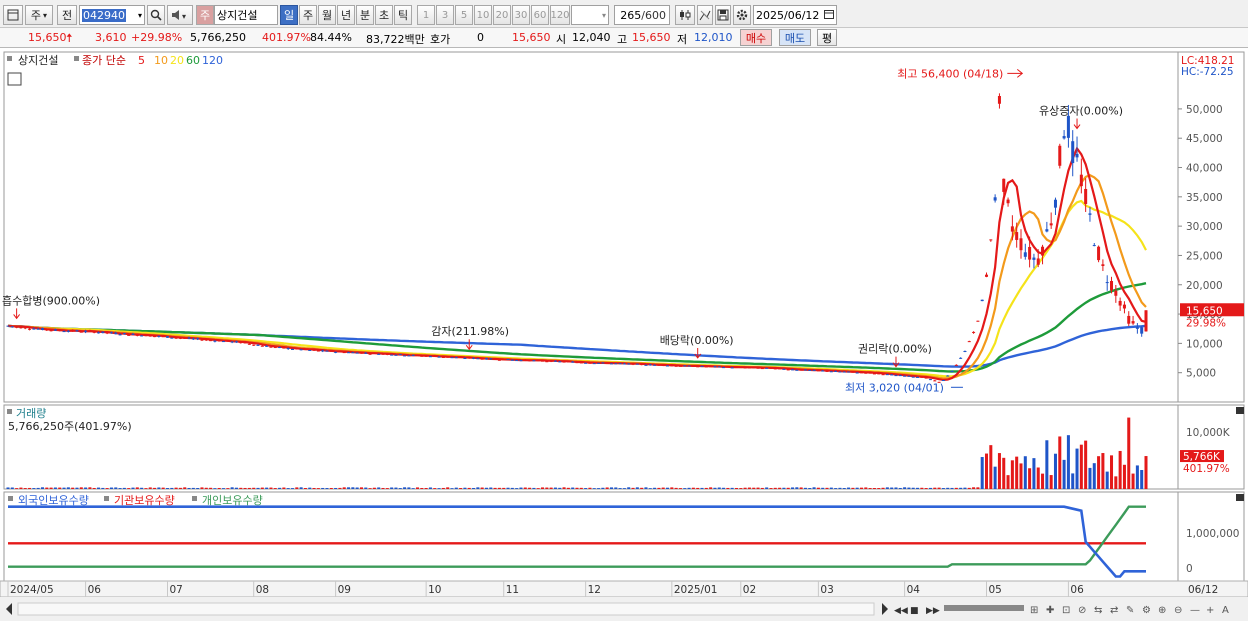  Describe the element at coordinates (344, 590) in the screenshot. I see `date-label: 09` at that location.